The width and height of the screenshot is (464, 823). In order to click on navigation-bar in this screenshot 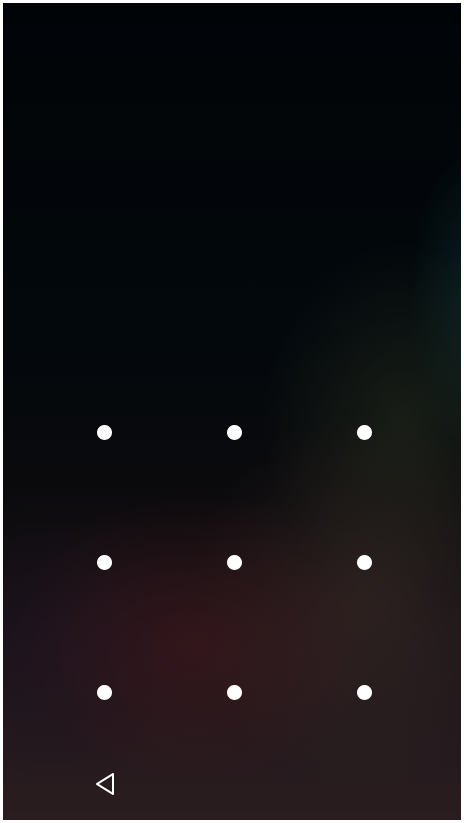, I will do `click(232, 790)`.